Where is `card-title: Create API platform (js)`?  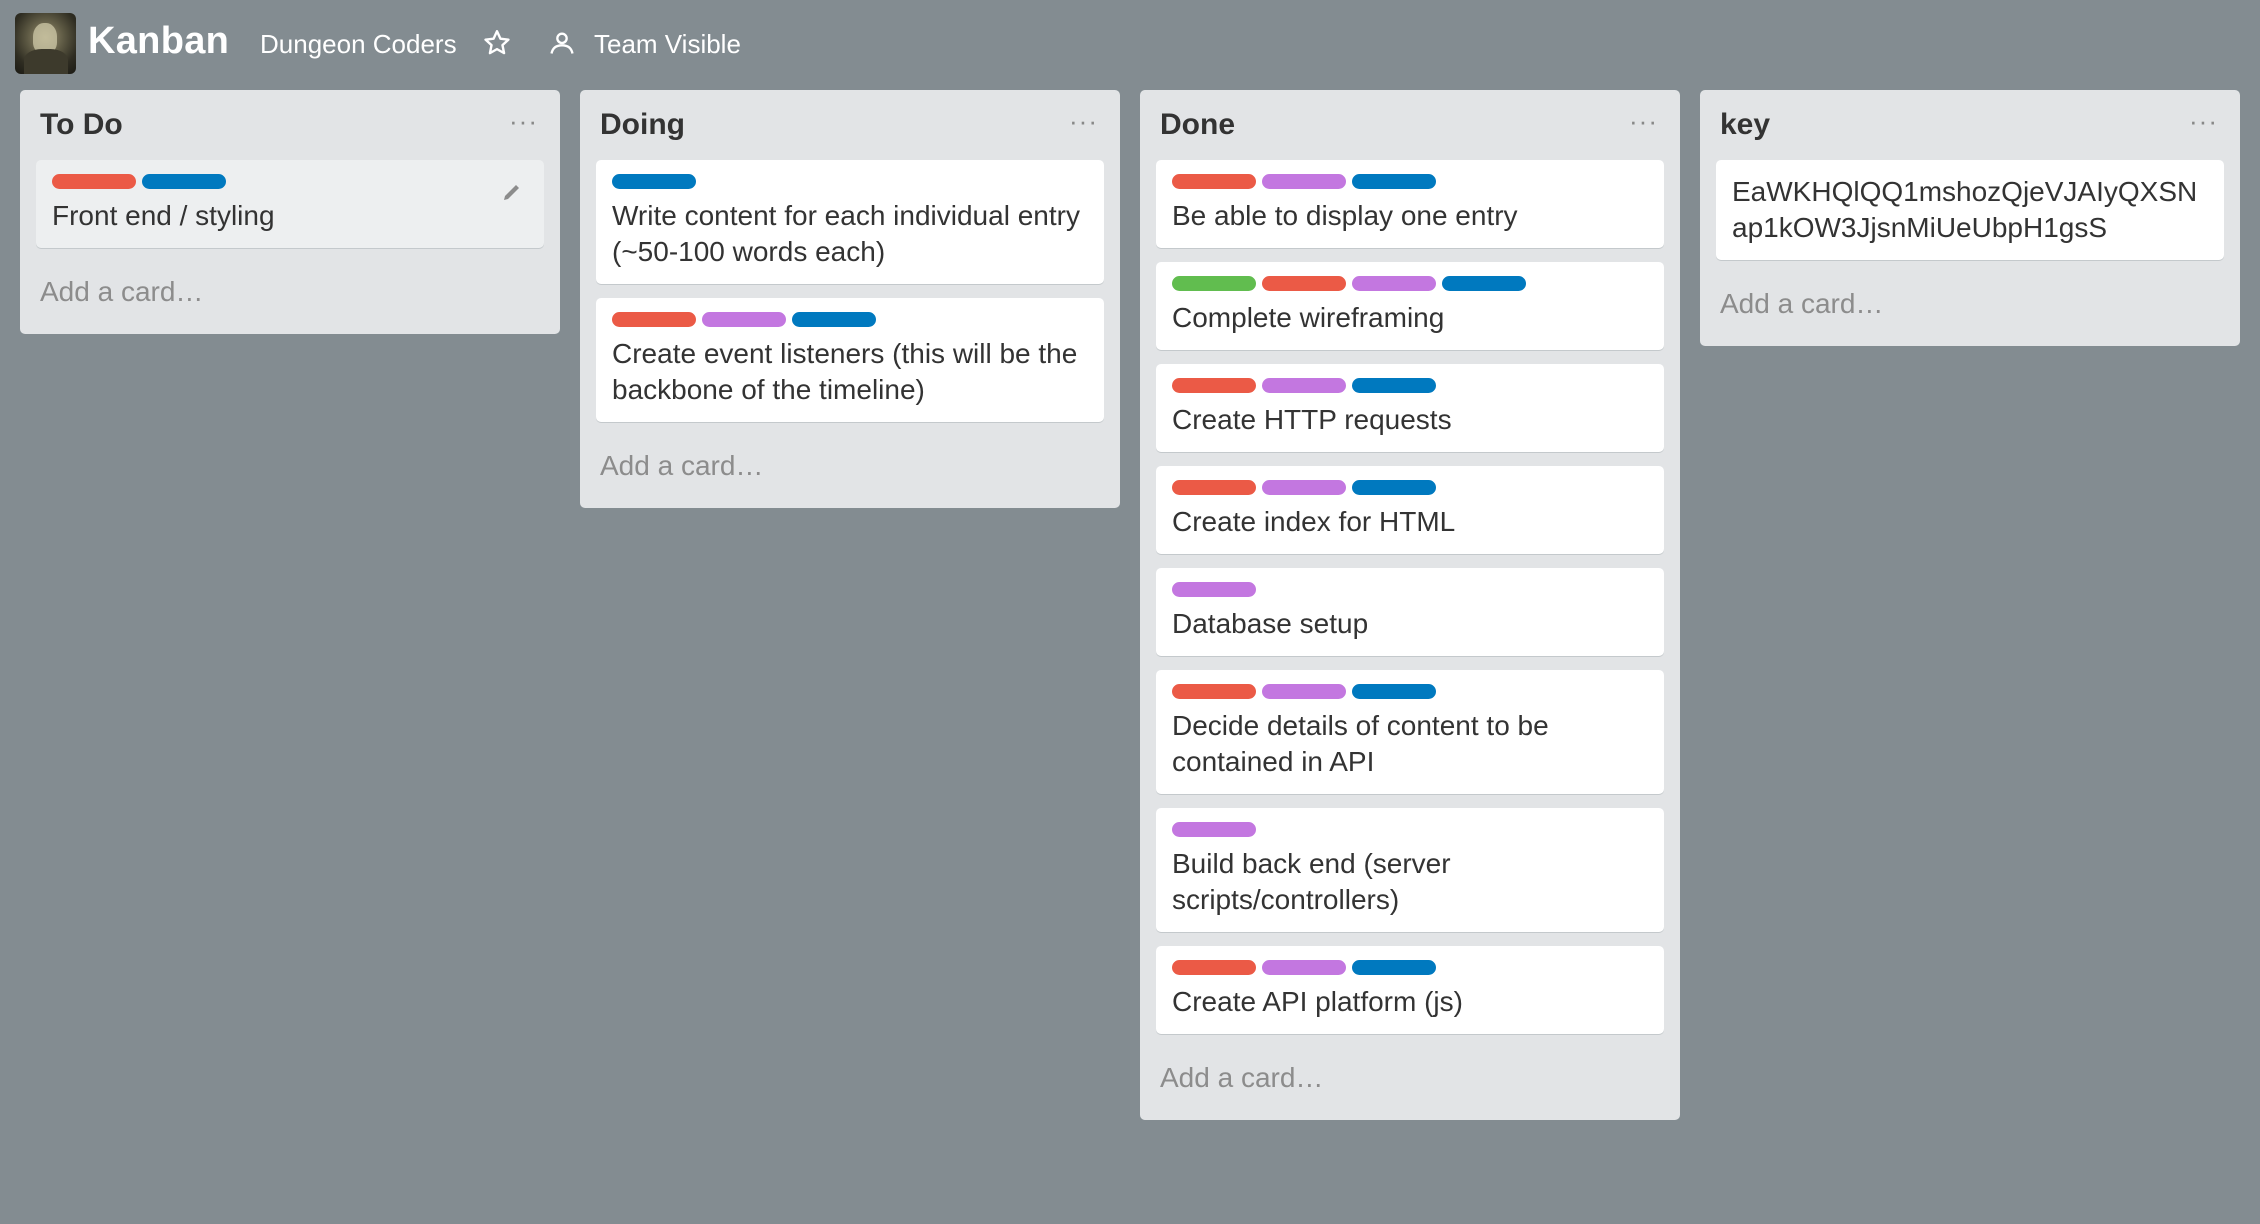 card-title: Create API platform (js) is located at coordinates (1317, 1001).